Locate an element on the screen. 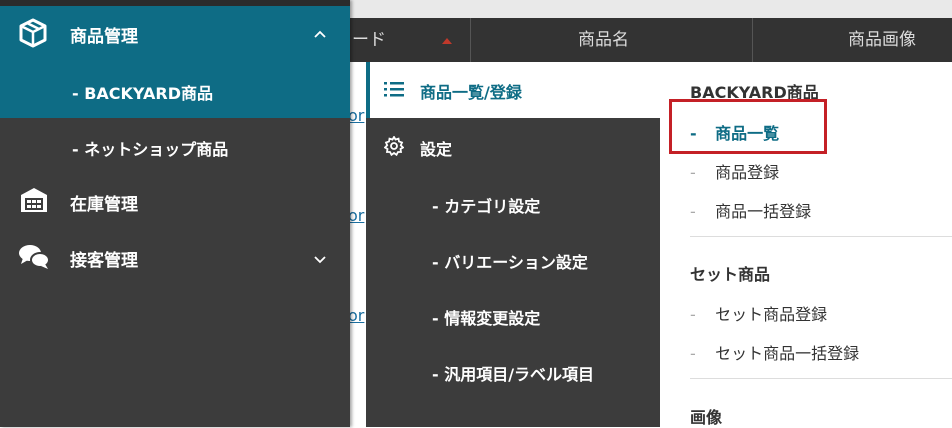 The height and width of the screenshot is (428, 952). sidebar-item-inventory: 在庫管理 is located at coordinates (175, 201).